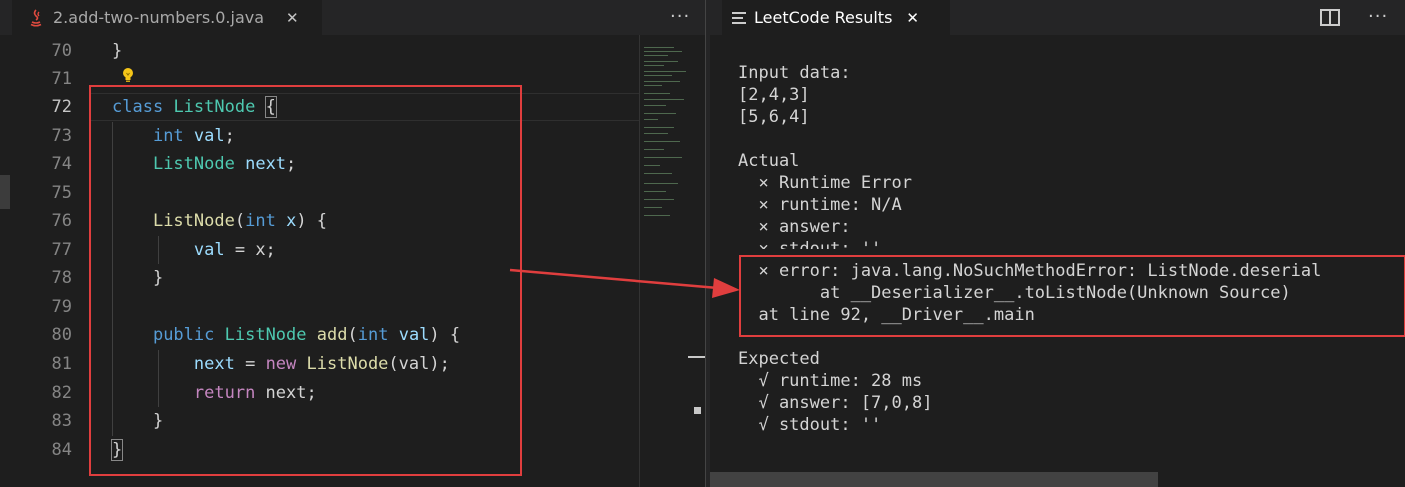  I want to click on horizontal-scrollbar, so click(934, 479).